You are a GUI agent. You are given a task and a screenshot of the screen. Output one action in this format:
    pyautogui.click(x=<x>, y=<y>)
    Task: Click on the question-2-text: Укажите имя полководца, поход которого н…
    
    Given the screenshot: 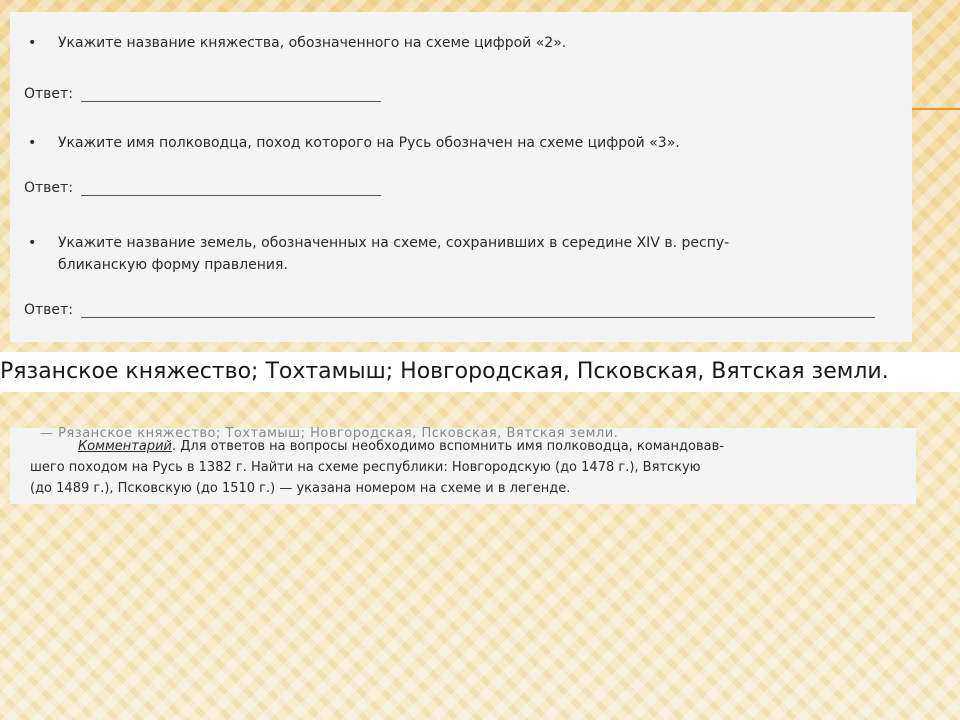 What is the action you would take?
    pyautogui.click(x=369, y=143)
    